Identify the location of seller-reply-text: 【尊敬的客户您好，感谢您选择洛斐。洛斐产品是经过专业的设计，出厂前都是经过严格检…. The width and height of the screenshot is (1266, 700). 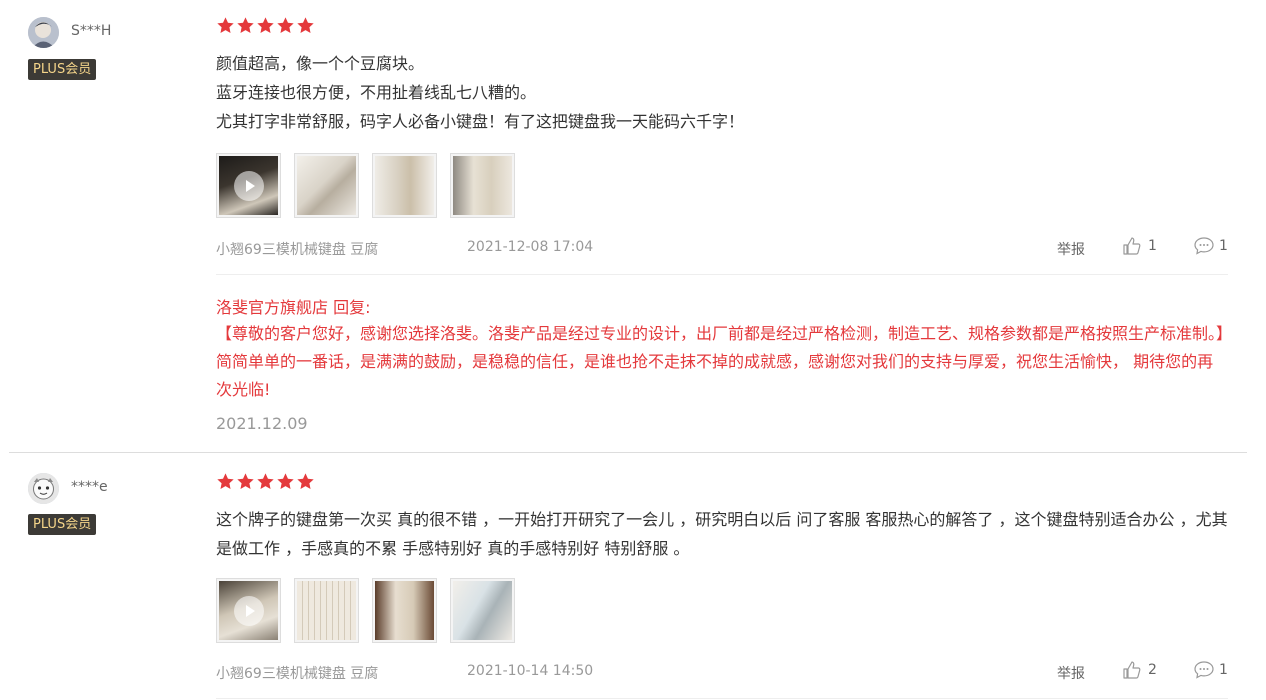
(720, 361).